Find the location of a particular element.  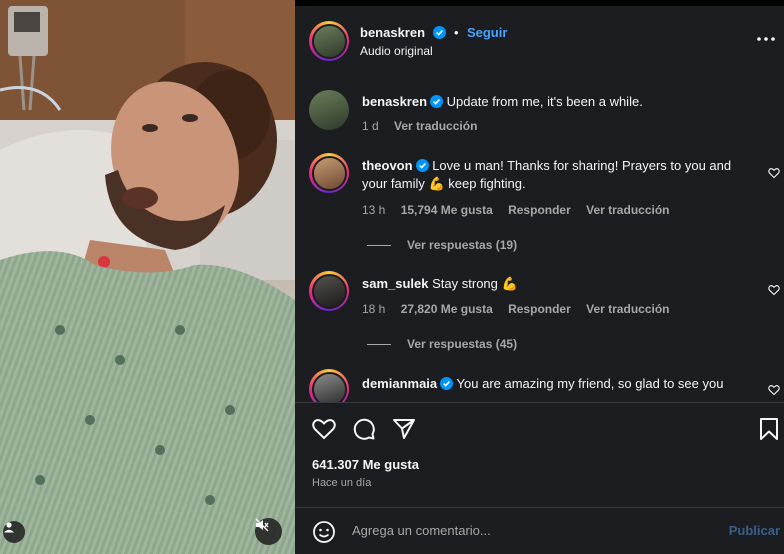

comment-text: sam_sulek Stay strong 💪 is located at coordinates (559, 284).